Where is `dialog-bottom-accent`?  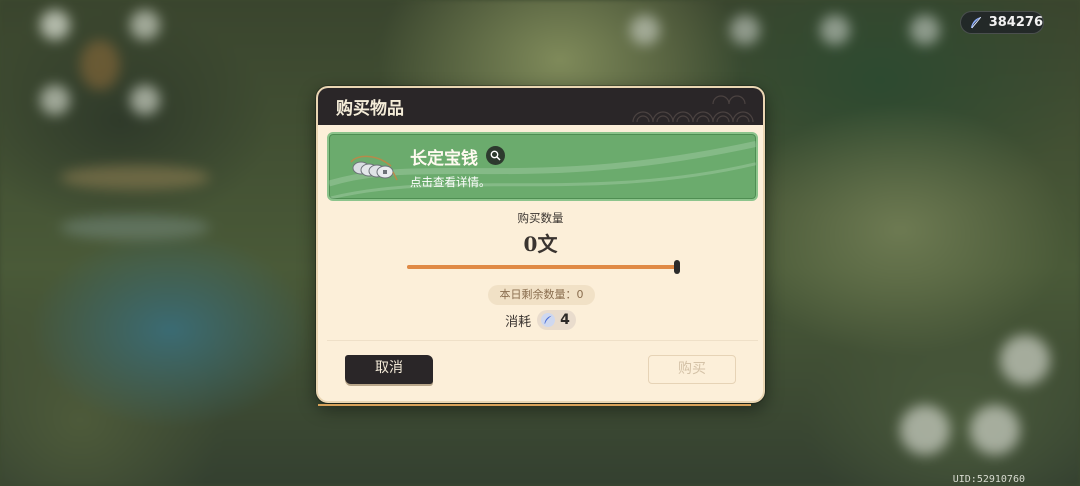 dialog-bottom-accent is located at coordinates (534, 405).